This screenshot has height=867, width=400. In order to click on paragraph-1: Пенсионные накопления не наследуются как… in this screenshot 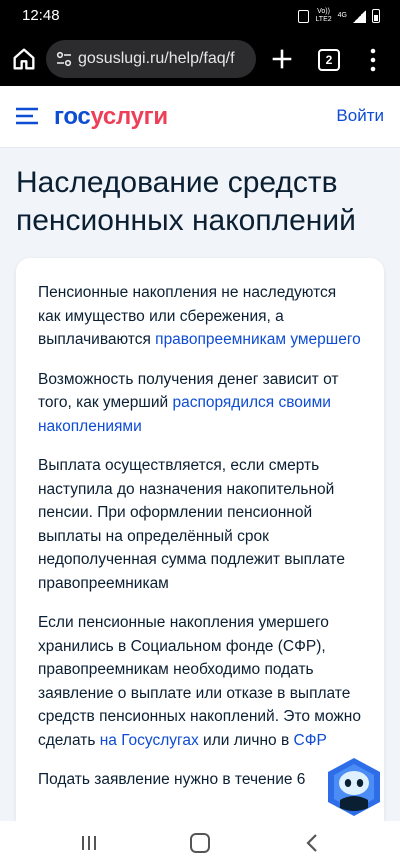, I will do `click(200, 316)`.